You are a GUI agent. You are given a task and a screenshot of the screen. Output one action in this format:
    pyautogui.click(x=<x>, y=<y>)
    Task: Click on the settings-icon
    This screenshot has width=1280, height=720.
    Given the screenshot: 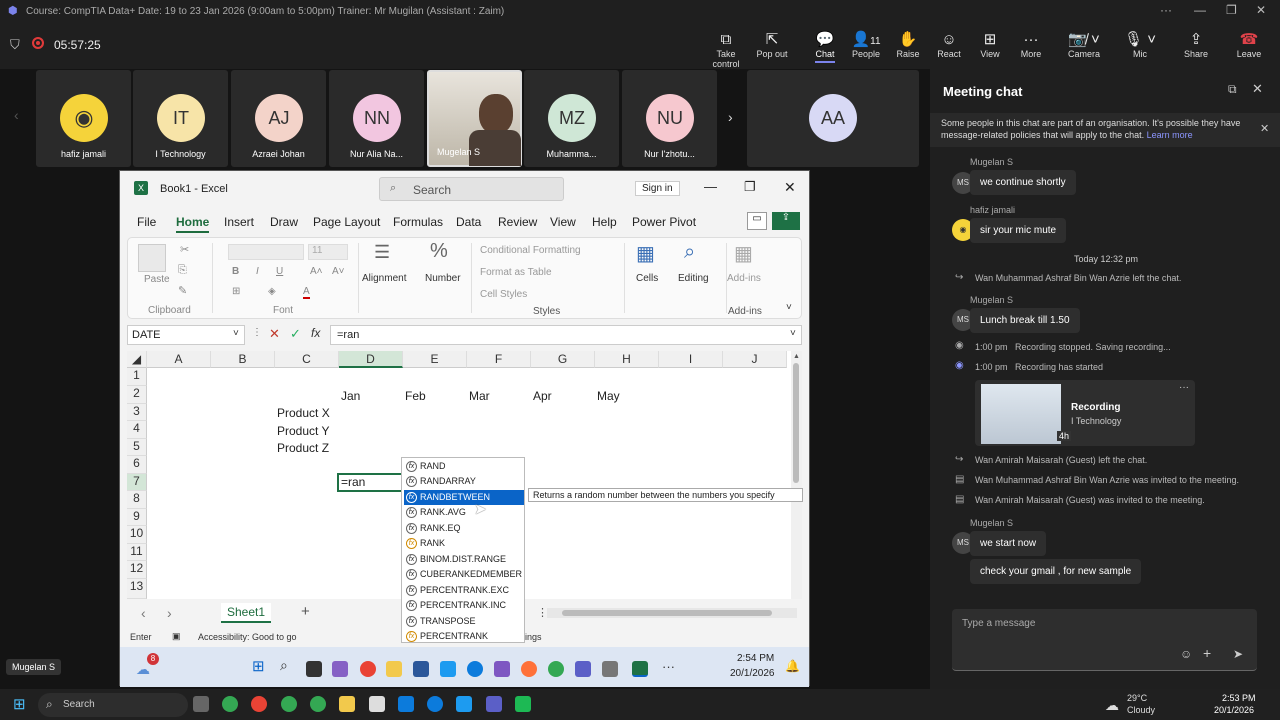 What is the action you would take?
    pyautogui.click(x=610, y=669)
    